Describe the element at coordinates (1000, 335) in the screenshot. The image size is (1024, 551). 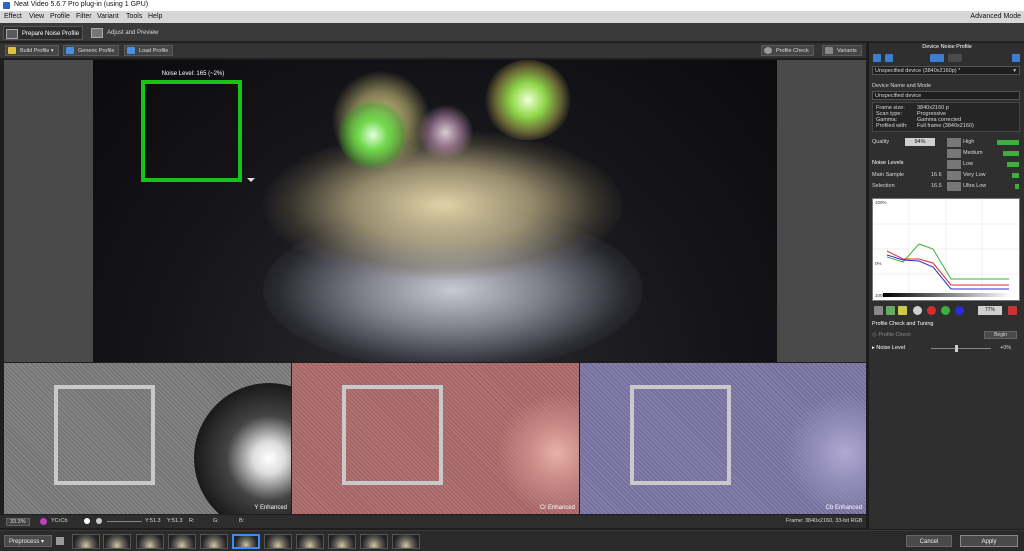
I see `begin-button: Begin` at that location.